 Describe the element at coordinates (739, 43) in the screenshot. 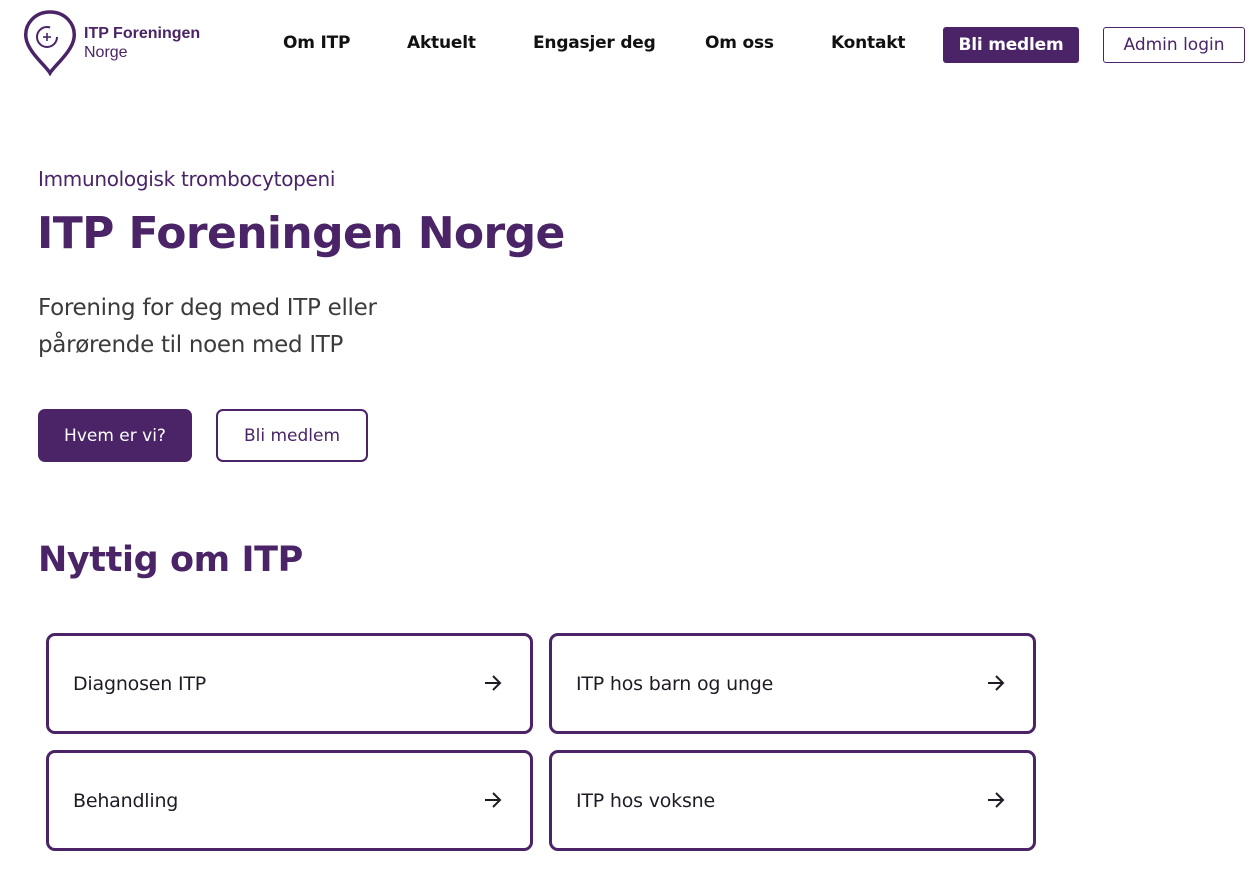

I see `nav-item-om-oss: Om oss` at that location.